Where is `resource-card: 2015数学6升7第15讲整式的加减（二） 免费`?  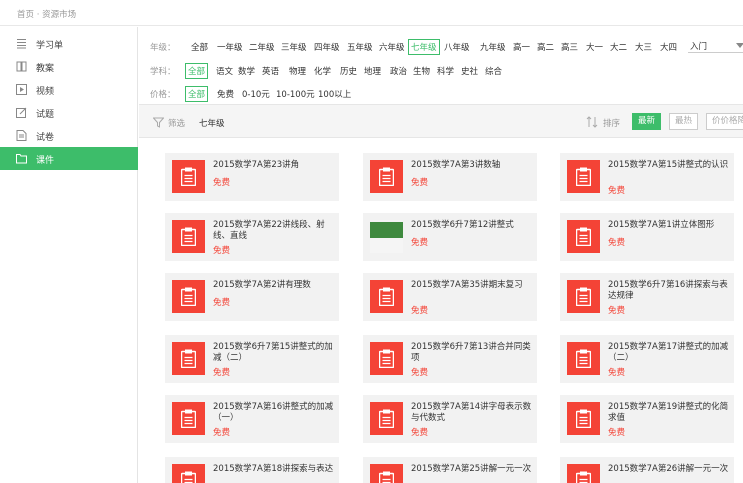 resource-card: 2015数学6升7第15讲整式的加减（二） 免费 is located at coordinates (252, 359).